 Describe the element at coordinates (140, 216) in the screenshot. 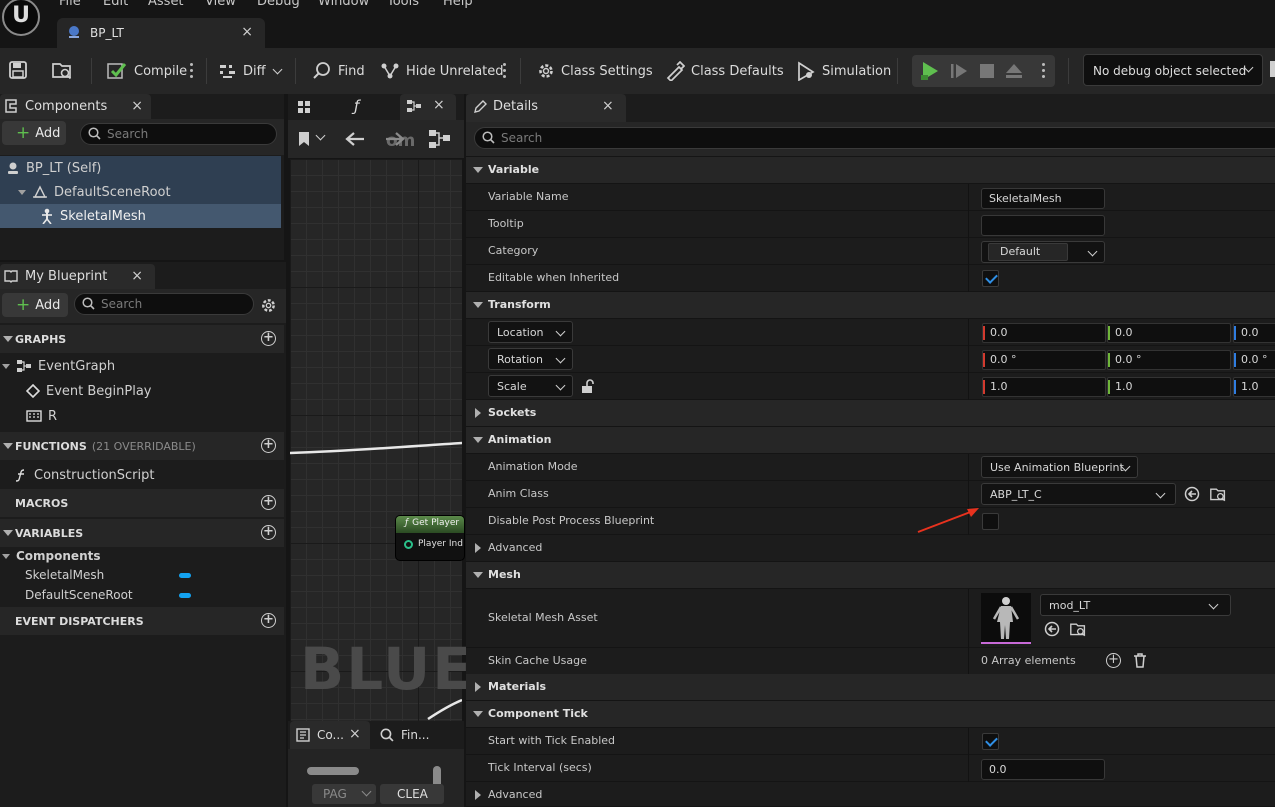

I see `tree-item-skeletal-mesh: SkeletalMesh` at that location.